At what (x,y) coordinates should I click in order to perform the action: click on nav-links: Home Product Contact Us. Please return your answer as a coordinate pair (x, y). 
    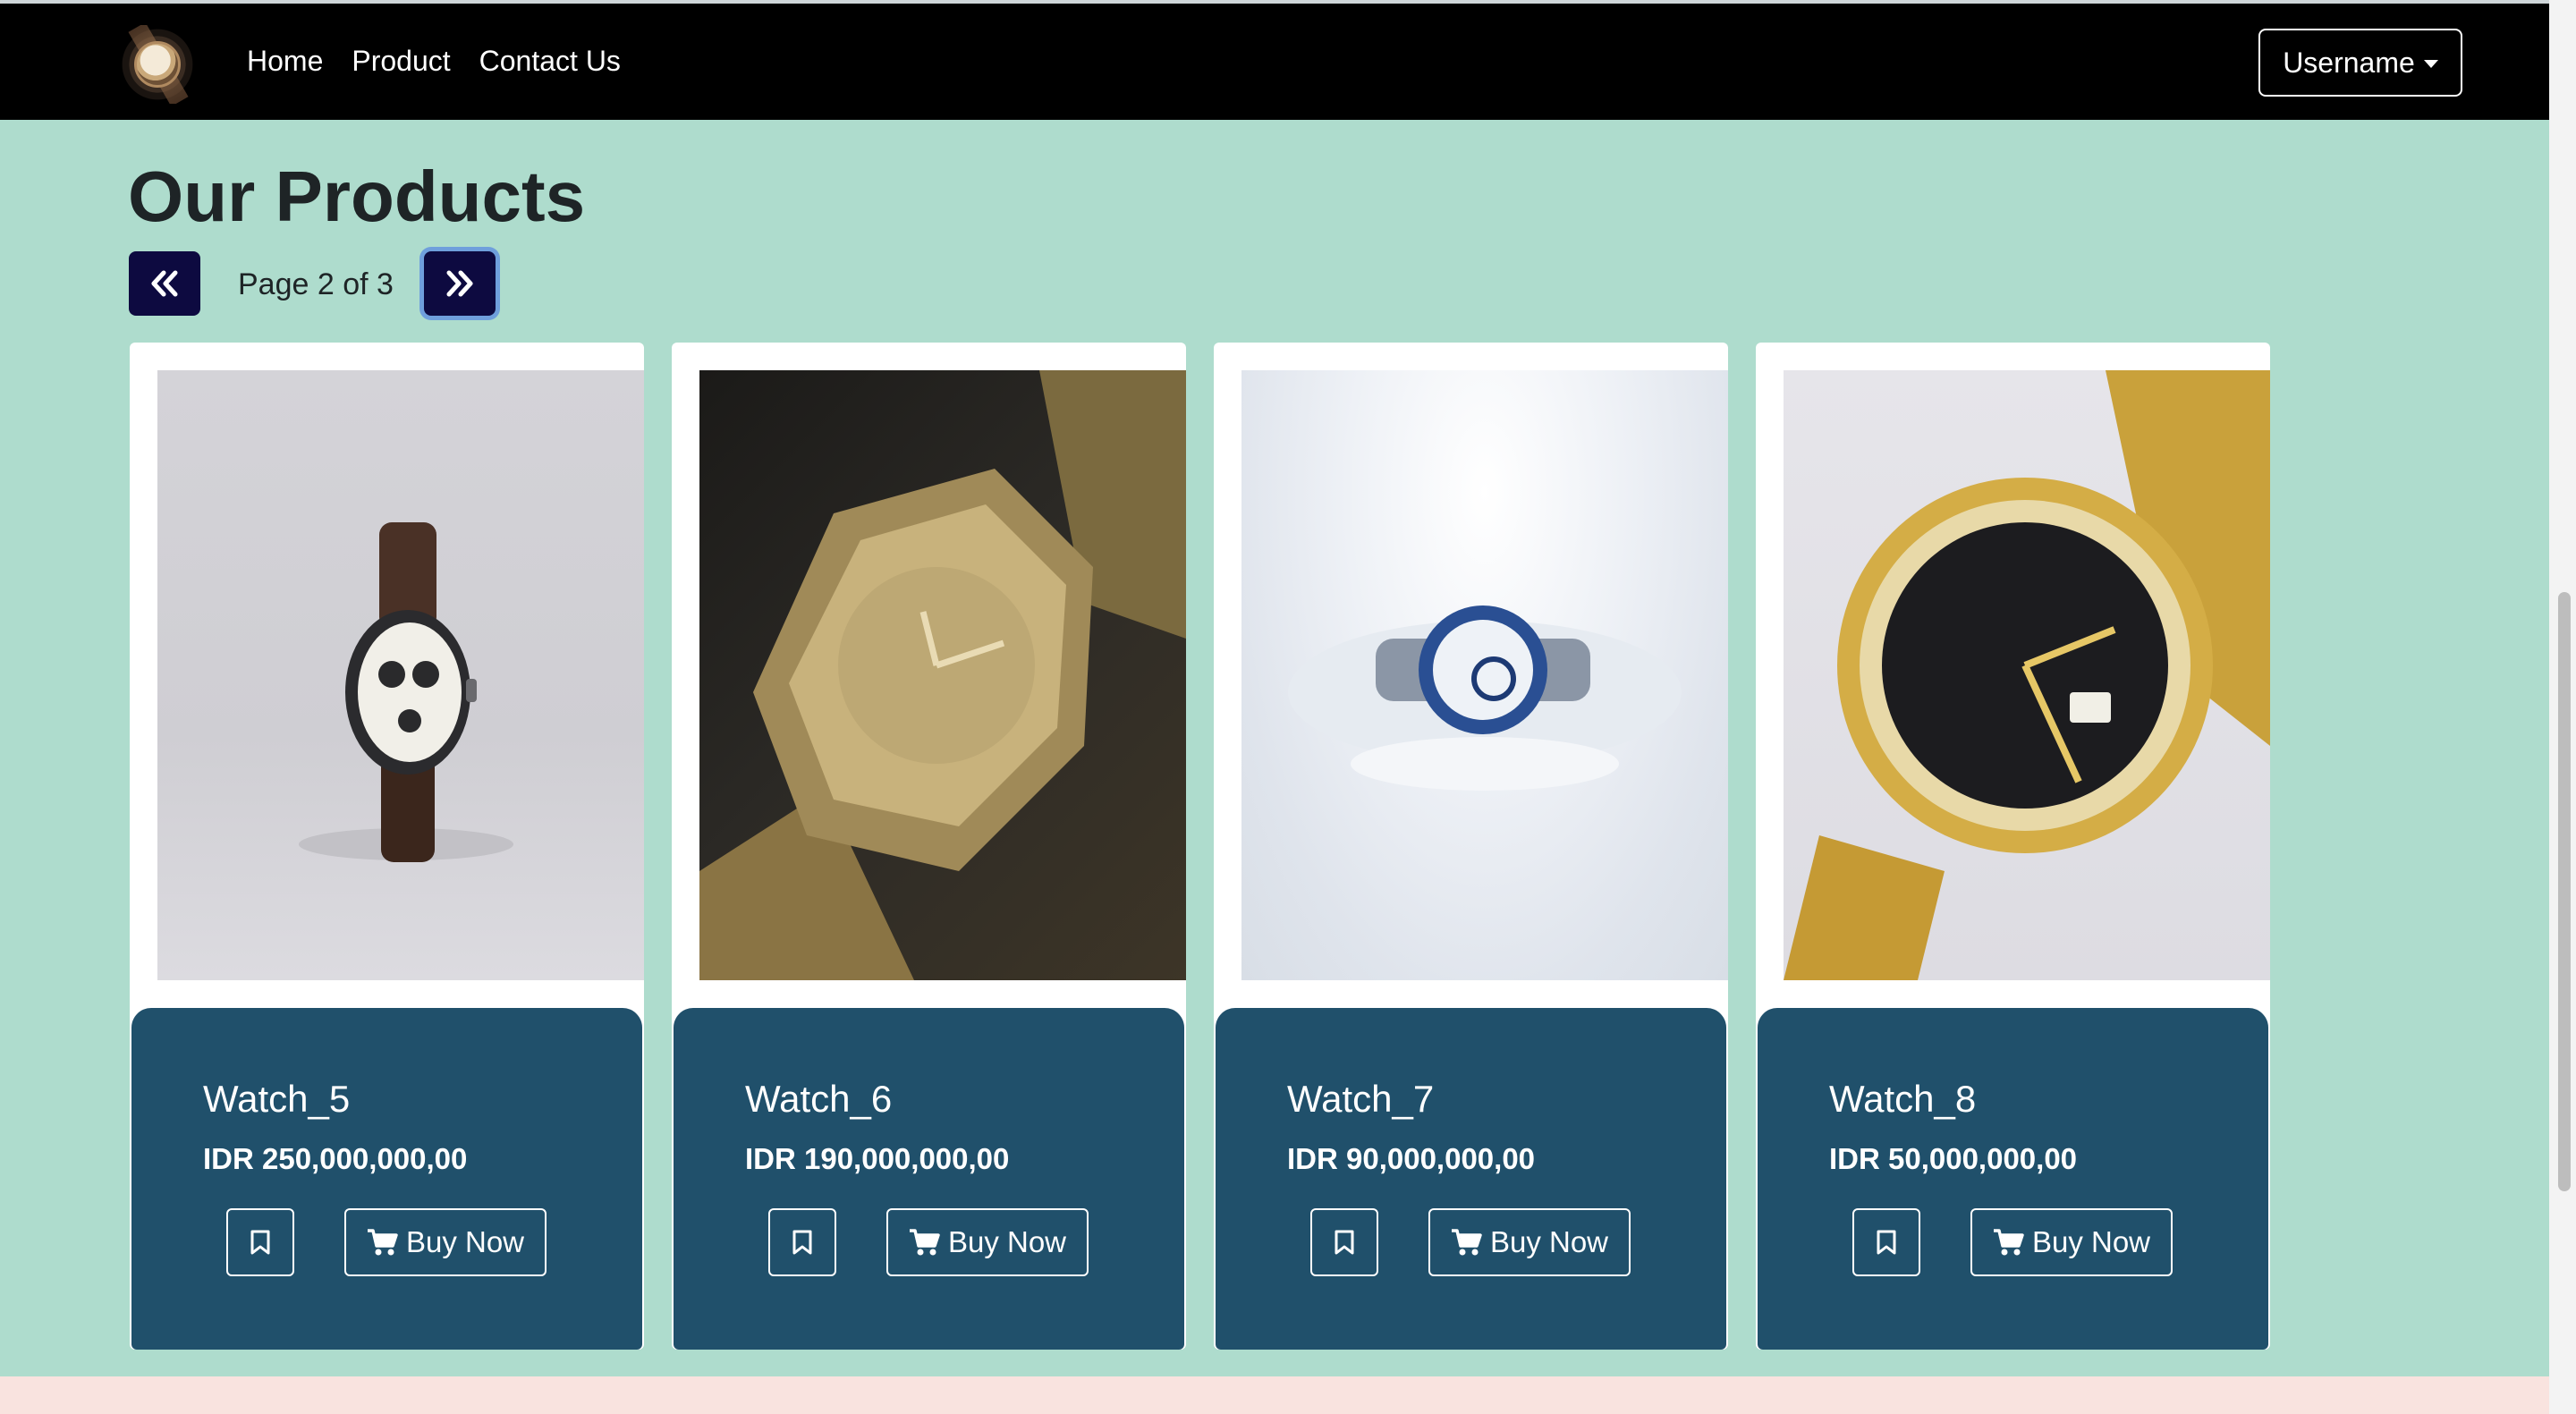
    Looking at the image, I should click on (434, 61).